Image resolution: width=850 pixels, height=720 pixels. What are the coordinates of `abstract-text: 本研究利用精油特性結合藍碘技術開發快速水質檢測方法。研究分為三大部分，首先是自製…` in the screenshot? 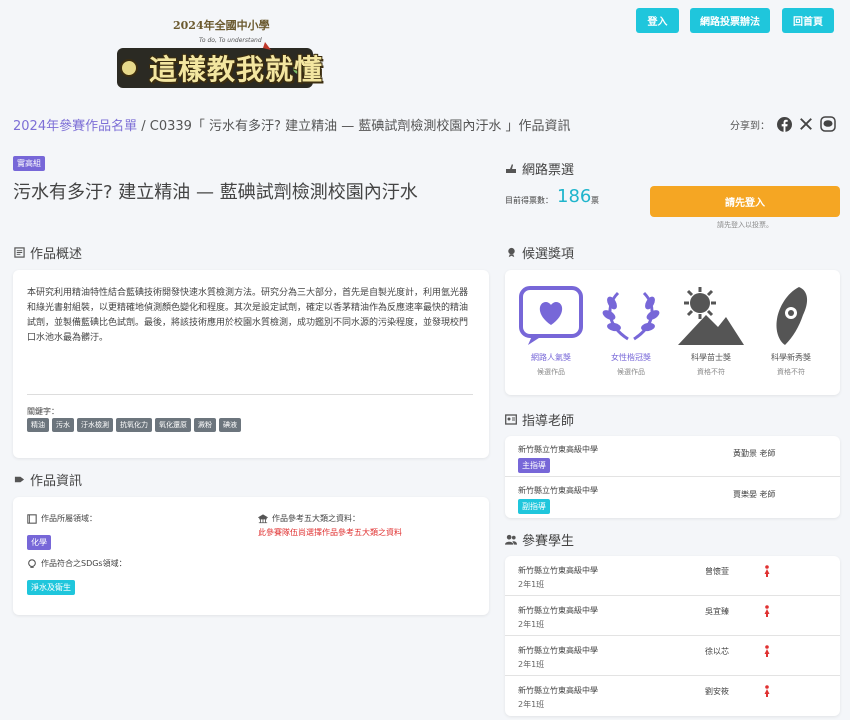 It's located at (248, 315).